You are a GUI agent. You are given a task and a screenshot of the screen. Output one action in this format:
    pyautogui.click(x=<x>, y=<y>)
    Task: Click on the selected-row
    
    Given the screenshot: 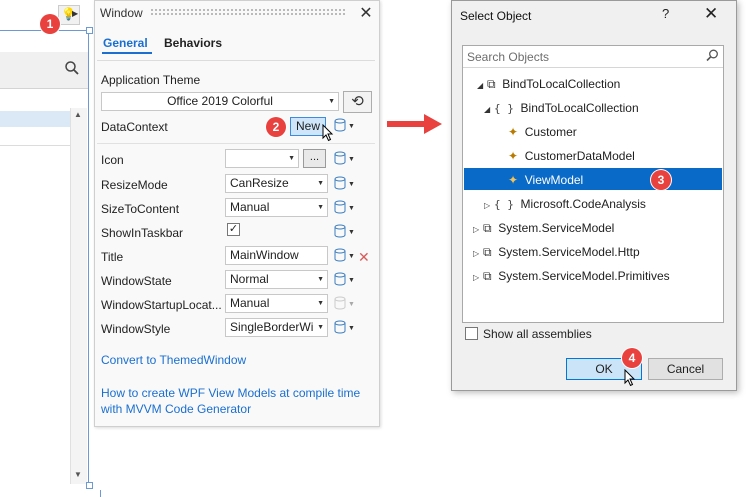 What is the action you would take?
    pyautogui.click(x=35, y=119)
    